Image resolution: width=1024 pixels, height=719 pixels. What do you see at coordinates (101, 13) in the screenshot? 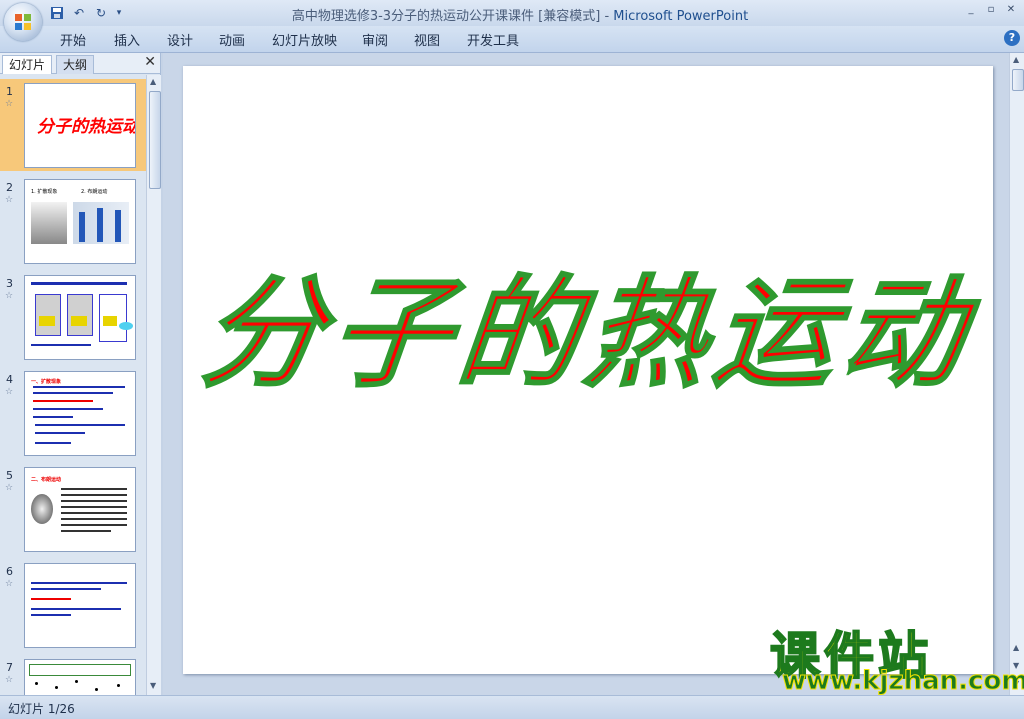
I see `redo-icon: ↻` at bounding box center [101, 13].